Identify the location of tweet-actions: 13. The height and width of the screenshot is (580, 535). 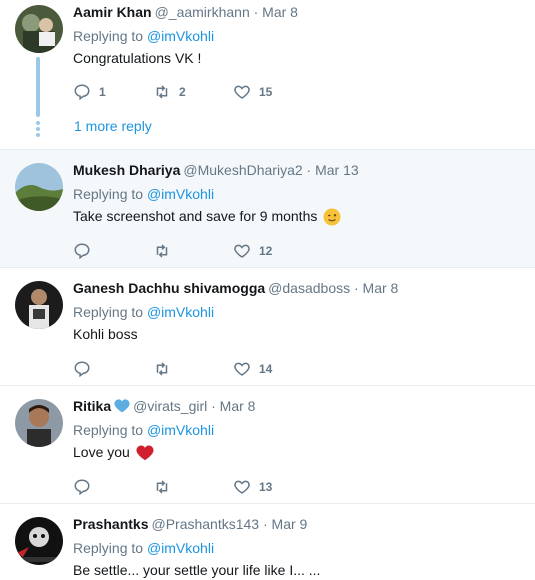
(193, 487).